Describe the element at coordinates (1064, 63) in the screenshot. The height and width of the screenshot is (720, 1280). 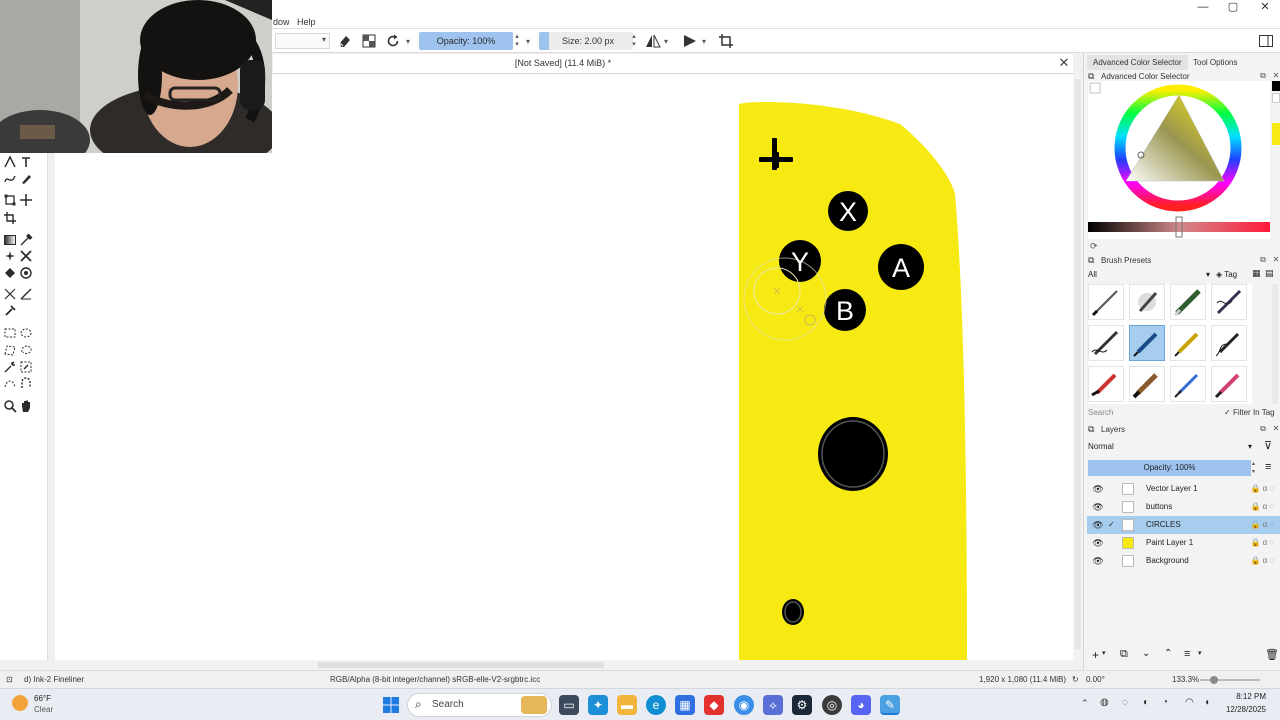
I see `close-document-icon: ✕` at that location.